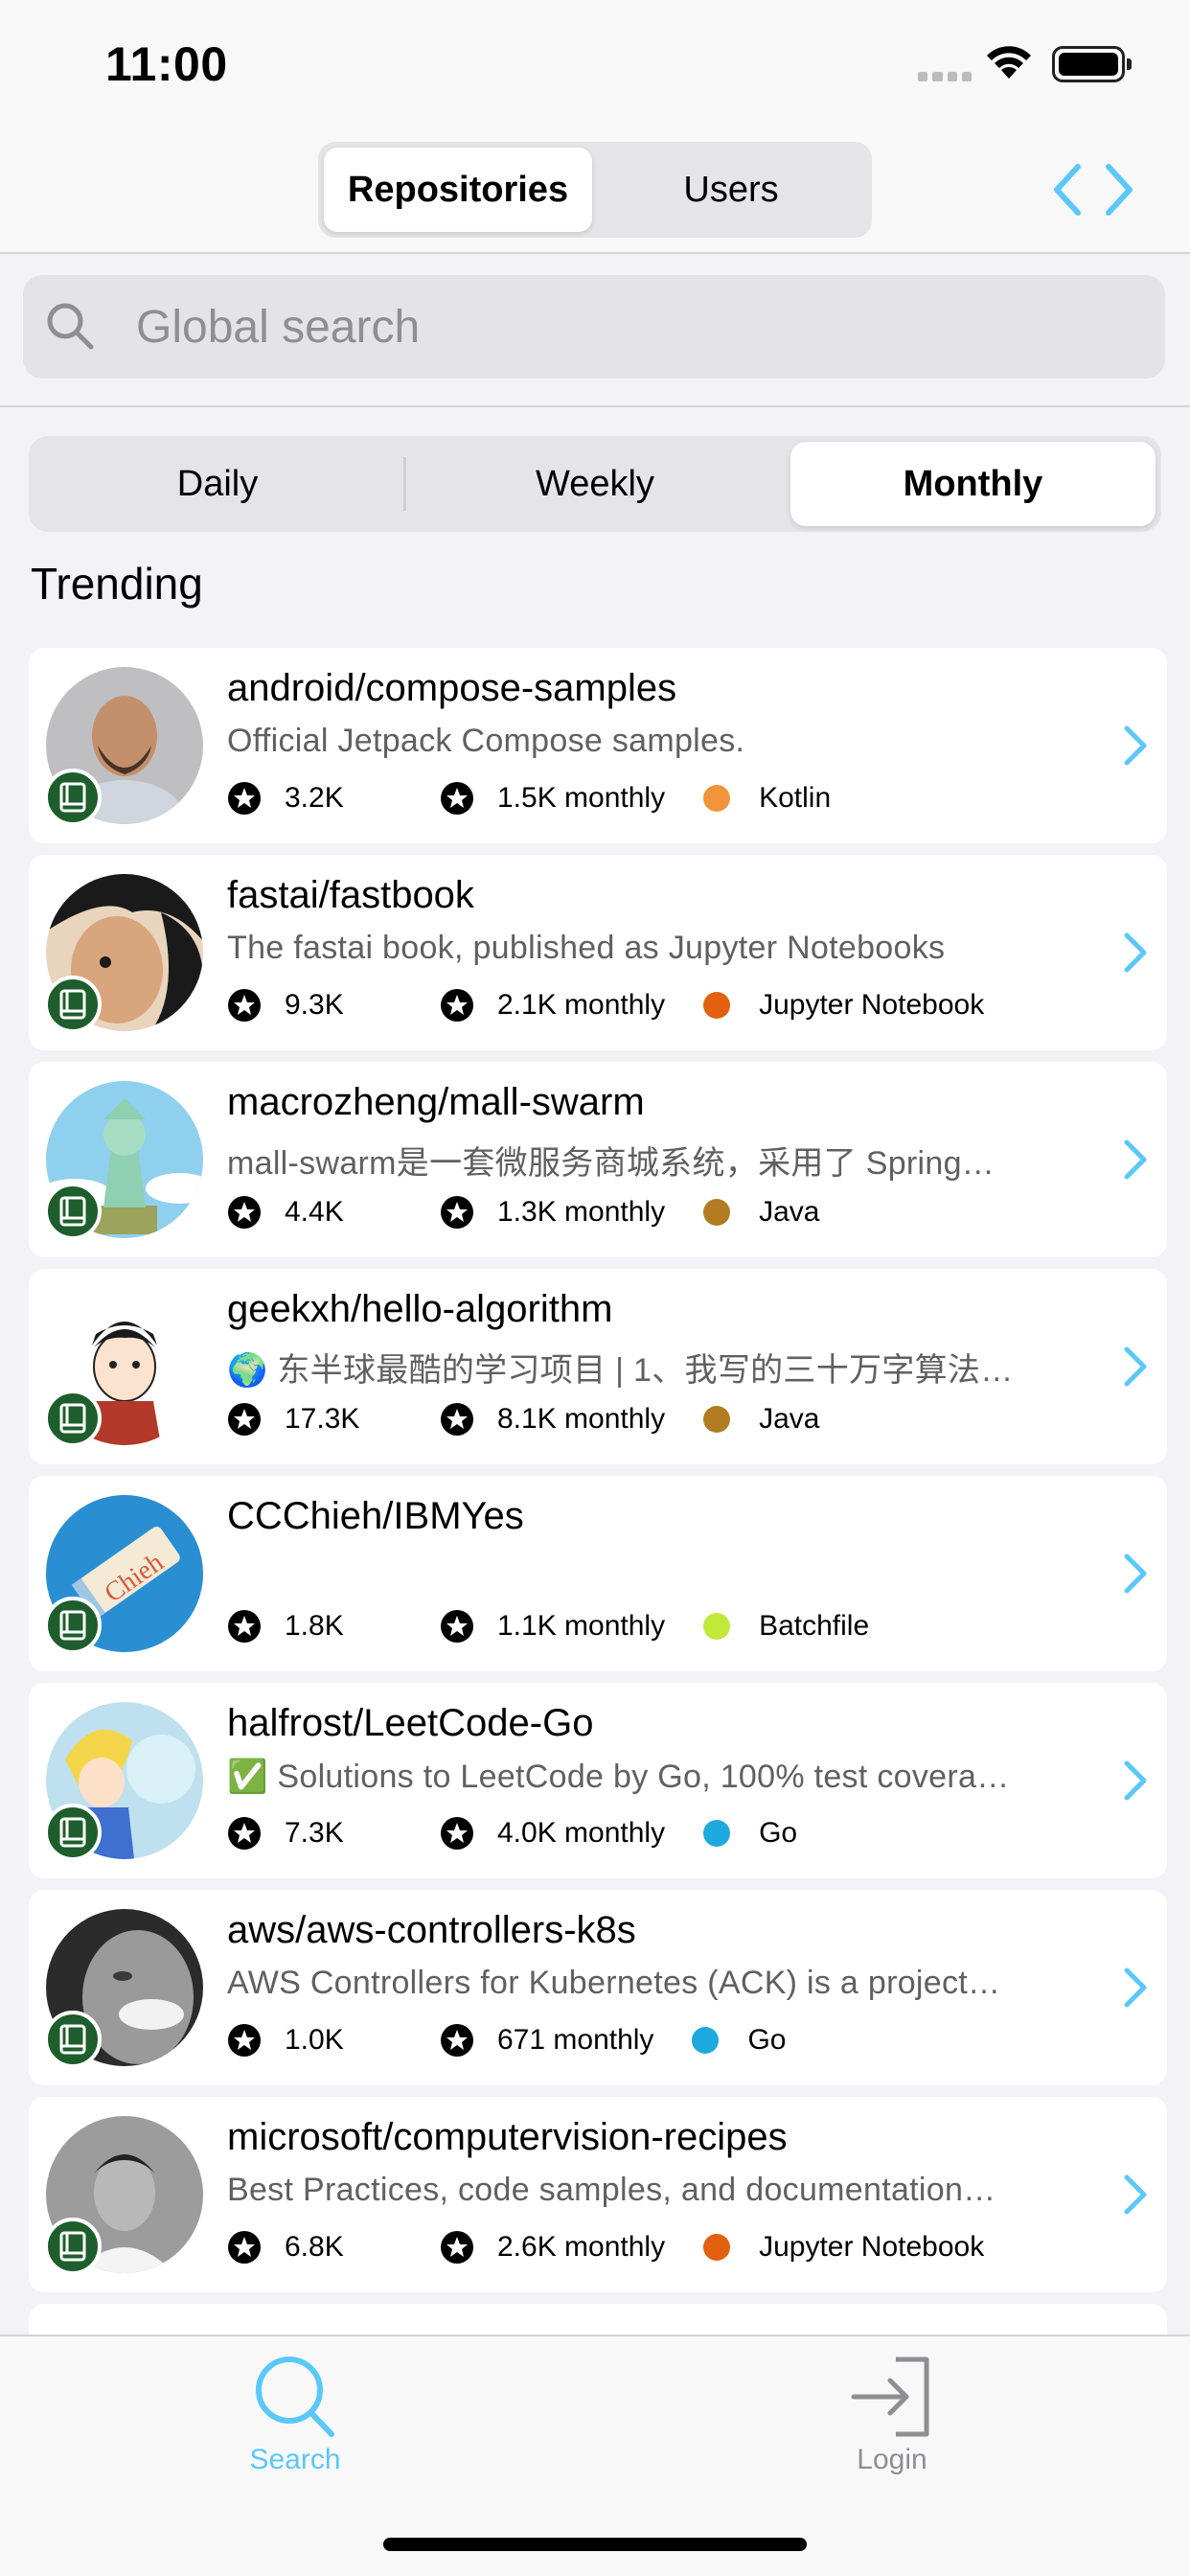 This screenshot has height=2576, width=1190. I want to click on repo-monthly-stars: 1.3K monthly, so click(581, 1212).